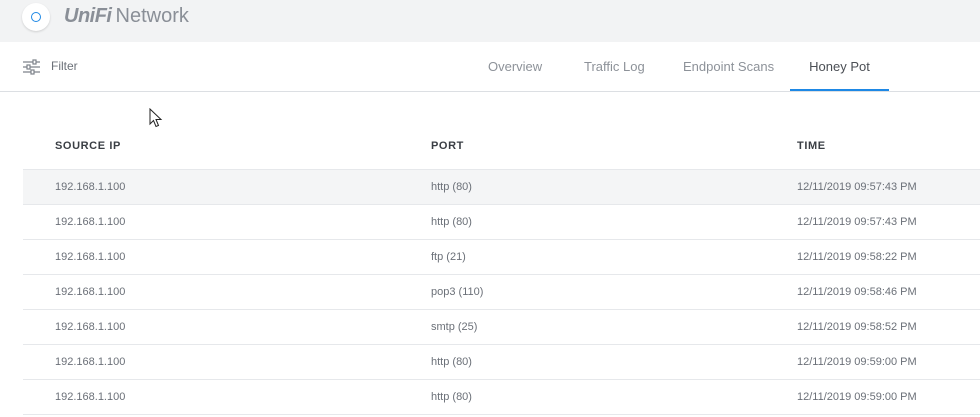  Describe the element at coordinates (857, 292) in the screenshot. I see `cell-time: 12/11/2019 09:58:46 PM` at that location.